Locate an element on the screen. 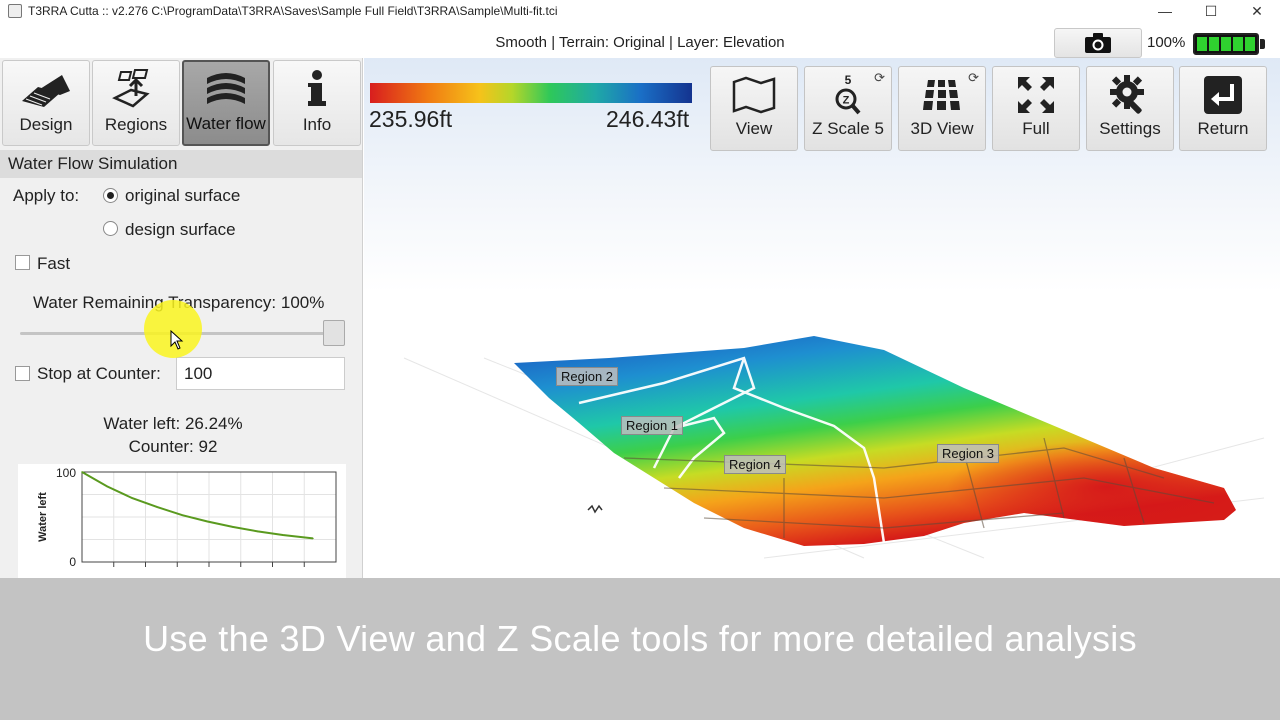 The width and height of the screenshot is (1280, 720). counter-text: Counter: 92 is located at coordinates (173, 446).